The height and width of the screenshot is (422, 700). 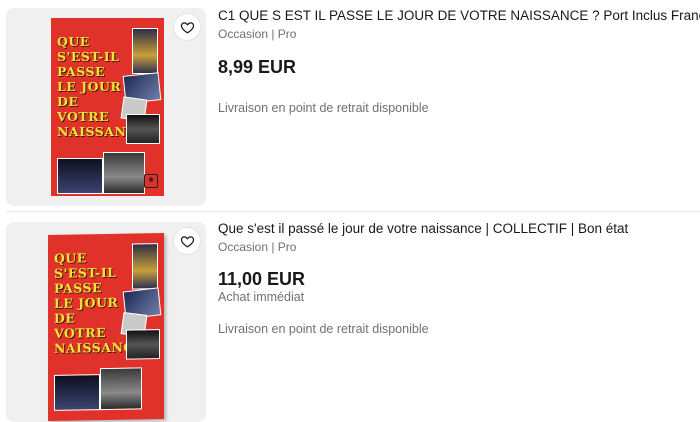 What do you see at coordinates (261, 297) in the screenshot?
I see `buy-format: Achat immédiat` at bounding box center [261, 297].